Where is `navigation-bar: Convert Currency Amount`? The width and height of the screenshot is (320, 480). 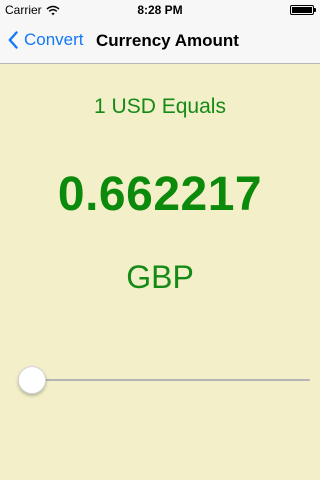
navigation-bar: Convert Currency Amount is located at coordinates (160, 42).